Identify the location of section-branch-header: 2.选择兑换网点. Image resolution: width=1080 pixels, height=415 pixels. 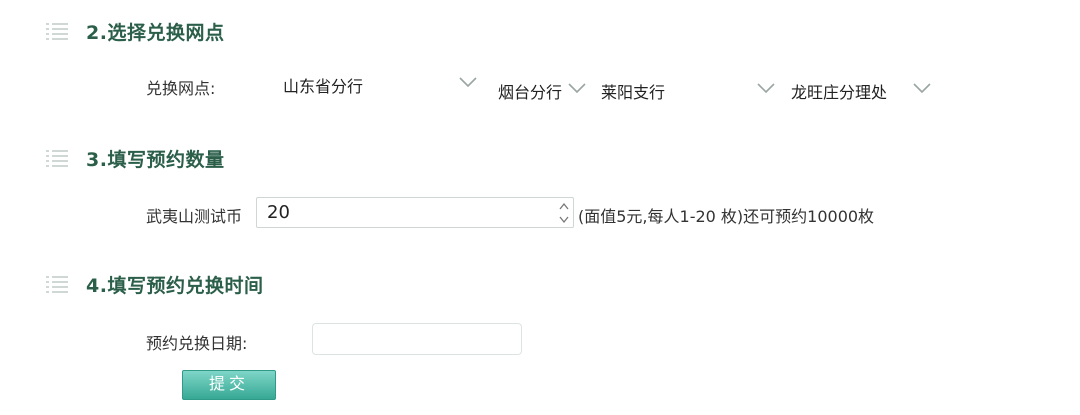
(135, 31).